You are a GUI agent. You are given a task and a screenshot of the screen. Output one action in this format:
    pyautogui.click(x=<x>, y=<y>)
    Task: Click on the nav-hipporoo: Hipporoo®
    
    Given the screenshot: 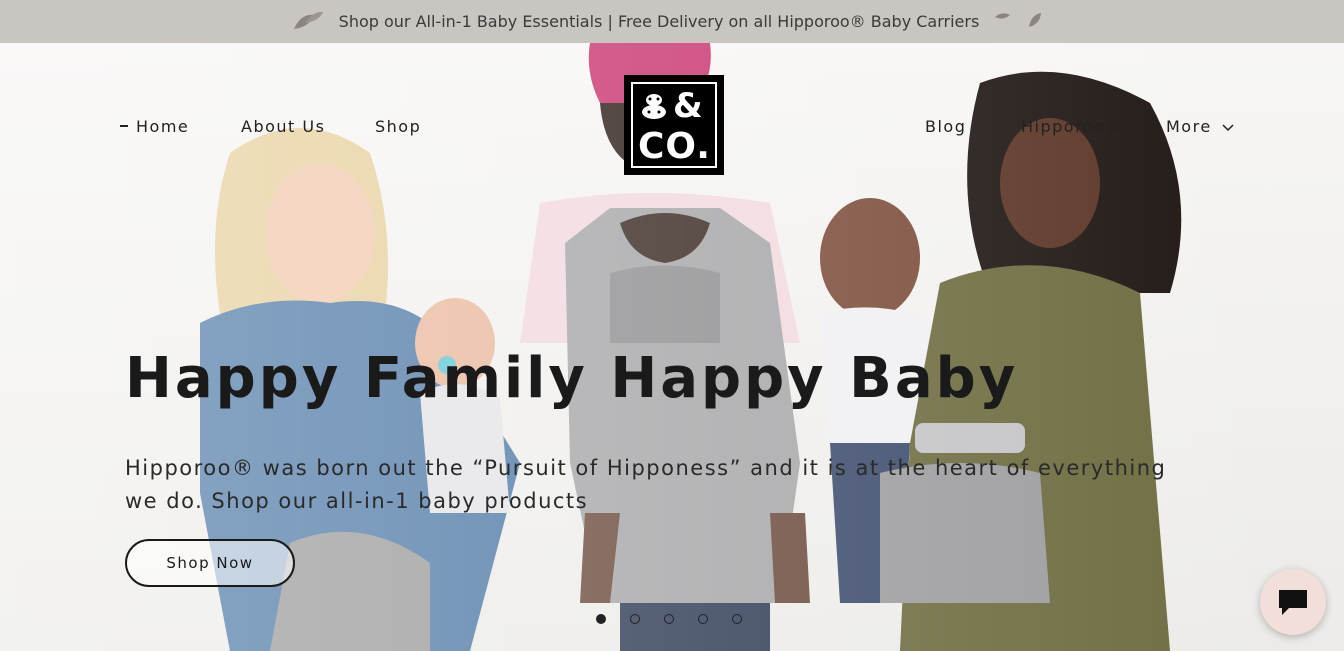 What is the action you would take?
    pyautogui.click(x=1072, y=126)
    